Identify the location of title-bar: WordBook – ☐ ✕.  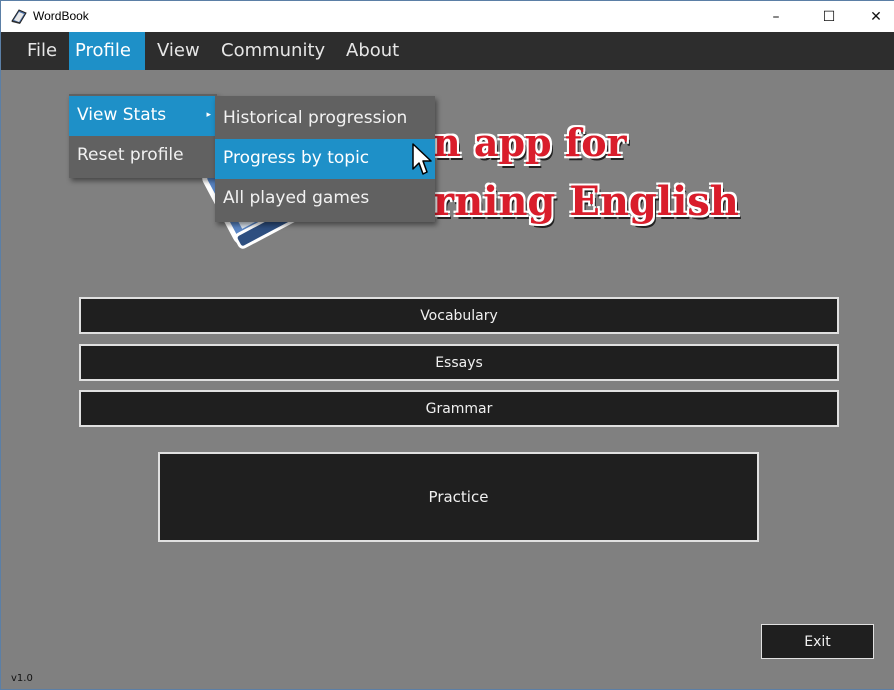
(447, 16).